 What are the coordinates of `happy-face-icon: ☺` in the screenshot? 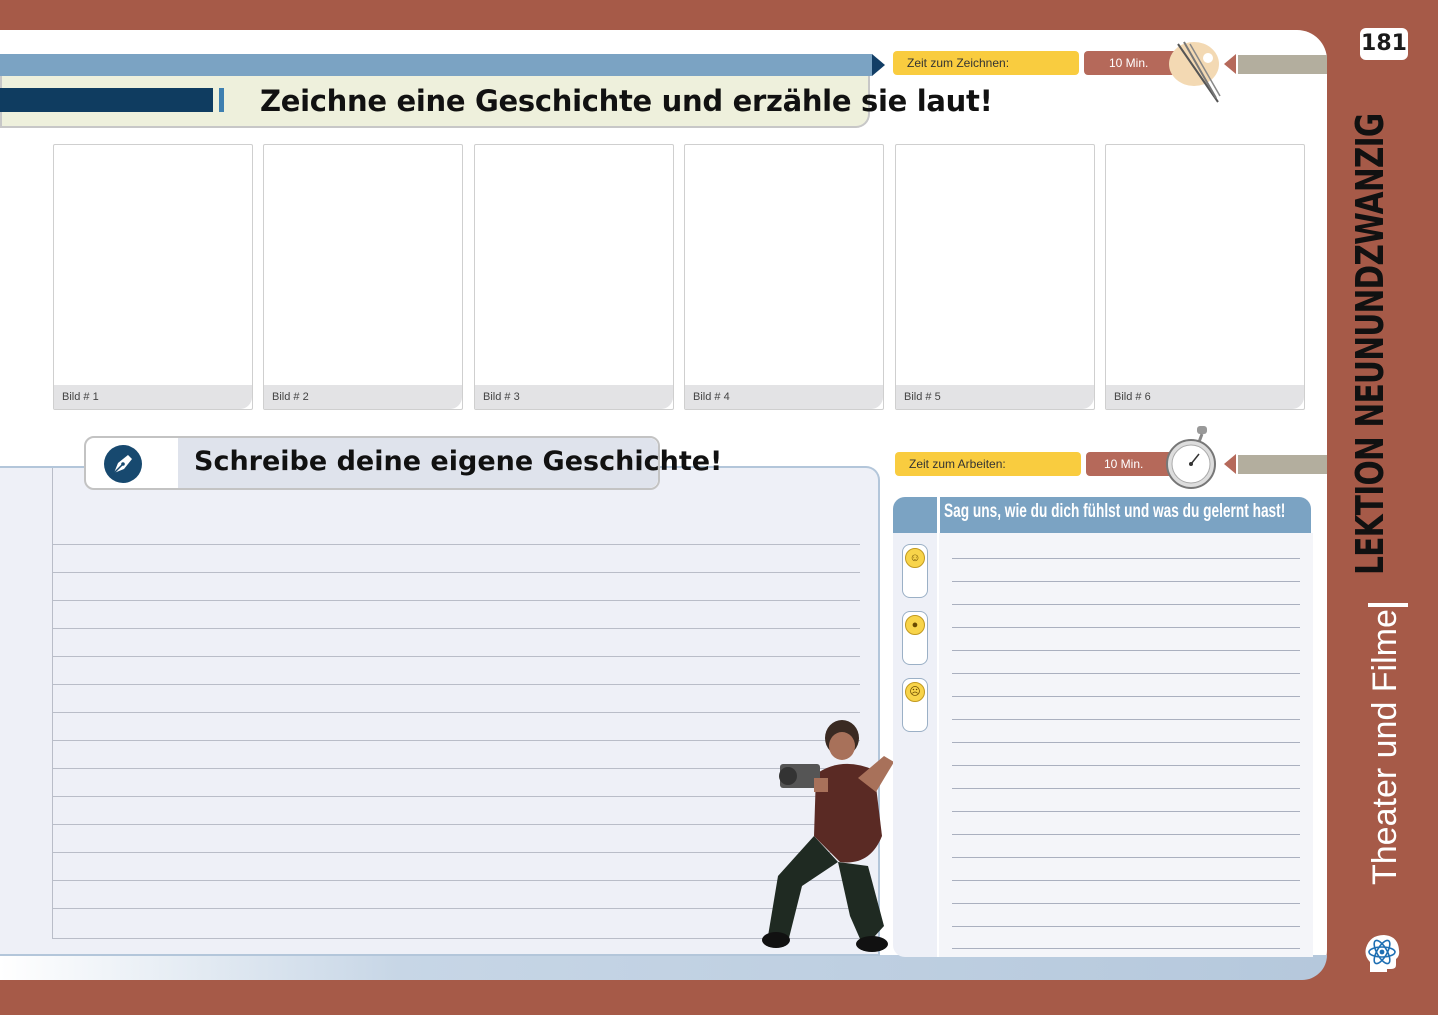 It's located at (915, 558).